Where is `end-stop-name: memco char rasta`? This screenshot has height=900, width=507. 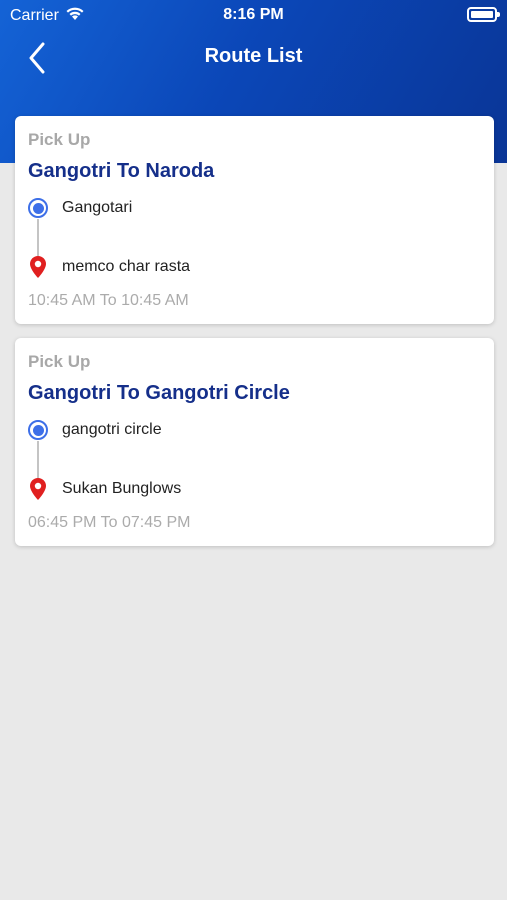
end-stop-name: memco char rasta is located at coordinates (126, 266).